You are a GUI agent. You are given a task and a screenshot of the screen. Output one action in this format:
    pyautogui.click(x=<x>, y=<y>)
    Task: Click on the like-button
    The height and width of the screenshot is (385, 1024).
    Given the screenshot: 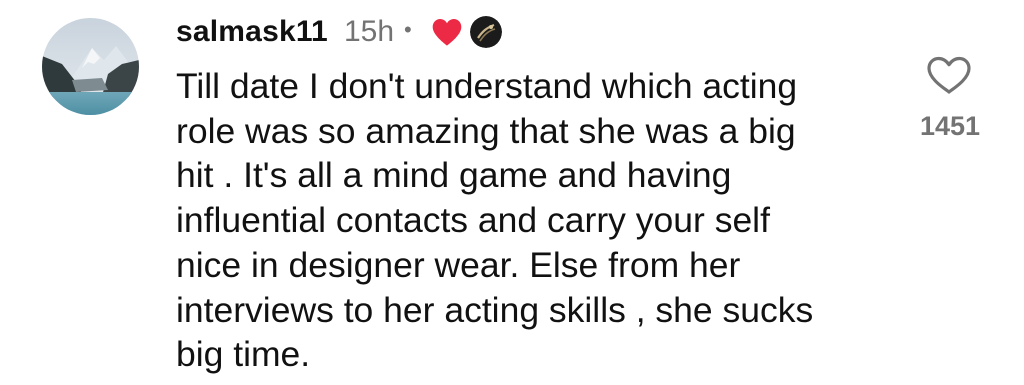 What is the action you would take?
    pyautogui.click(x=949, y=75)
    